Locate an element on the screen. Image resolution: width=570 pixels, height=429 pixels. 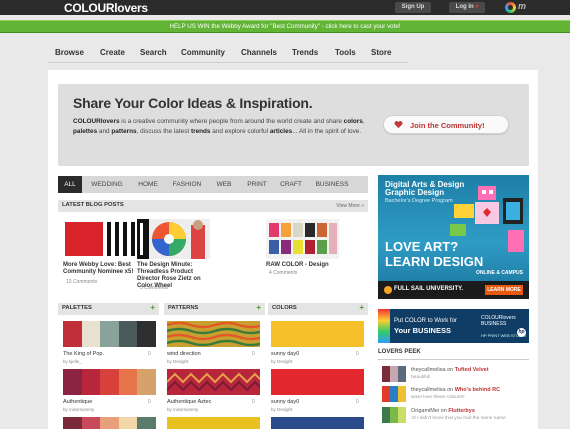
blog-post-comments-1: 13 Comments is located at coordinates (81, 282).